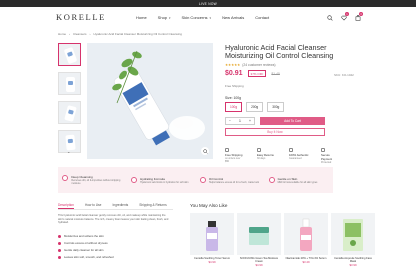  Describe the element at coordinates (261, 158) in the screenshot. I see `feature-sub: 30 days` at that location.